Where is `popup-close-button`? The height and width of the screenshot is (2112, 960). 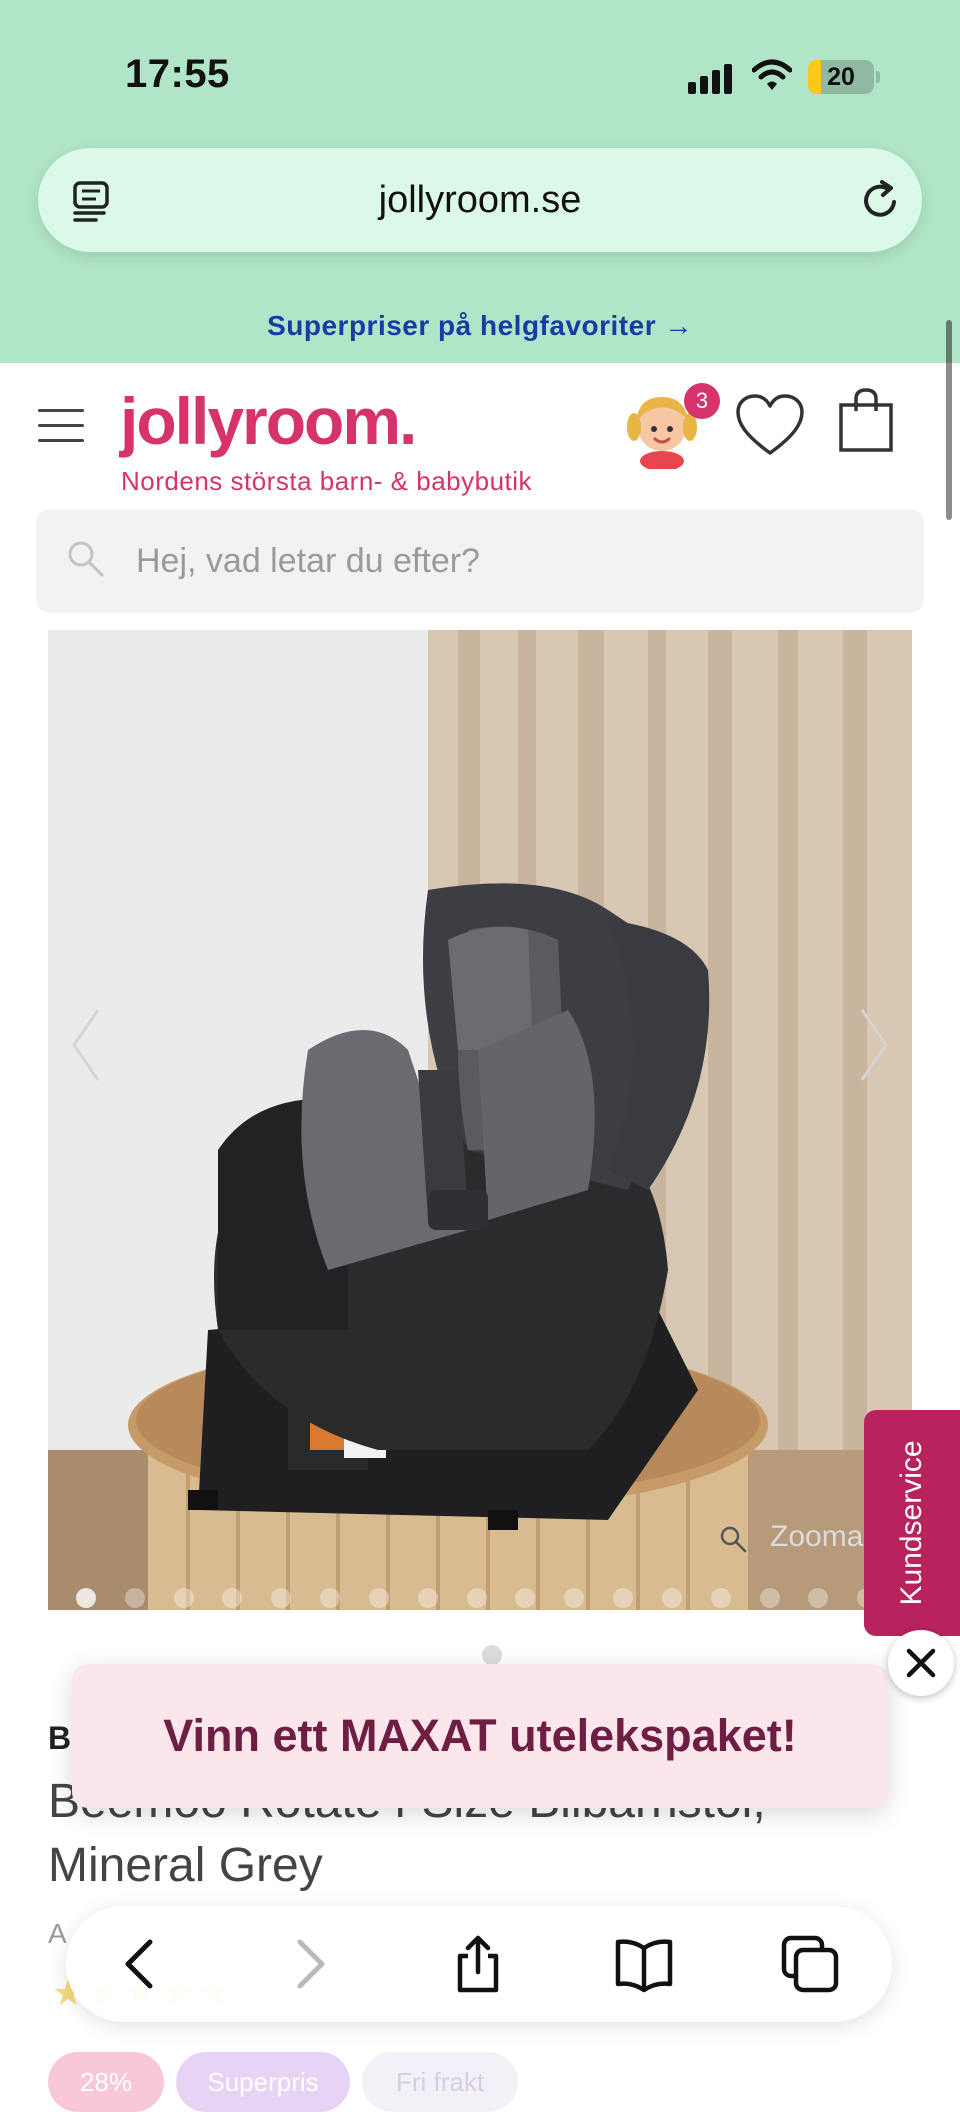
popup-close-button is located at coordinates (921, 1663).